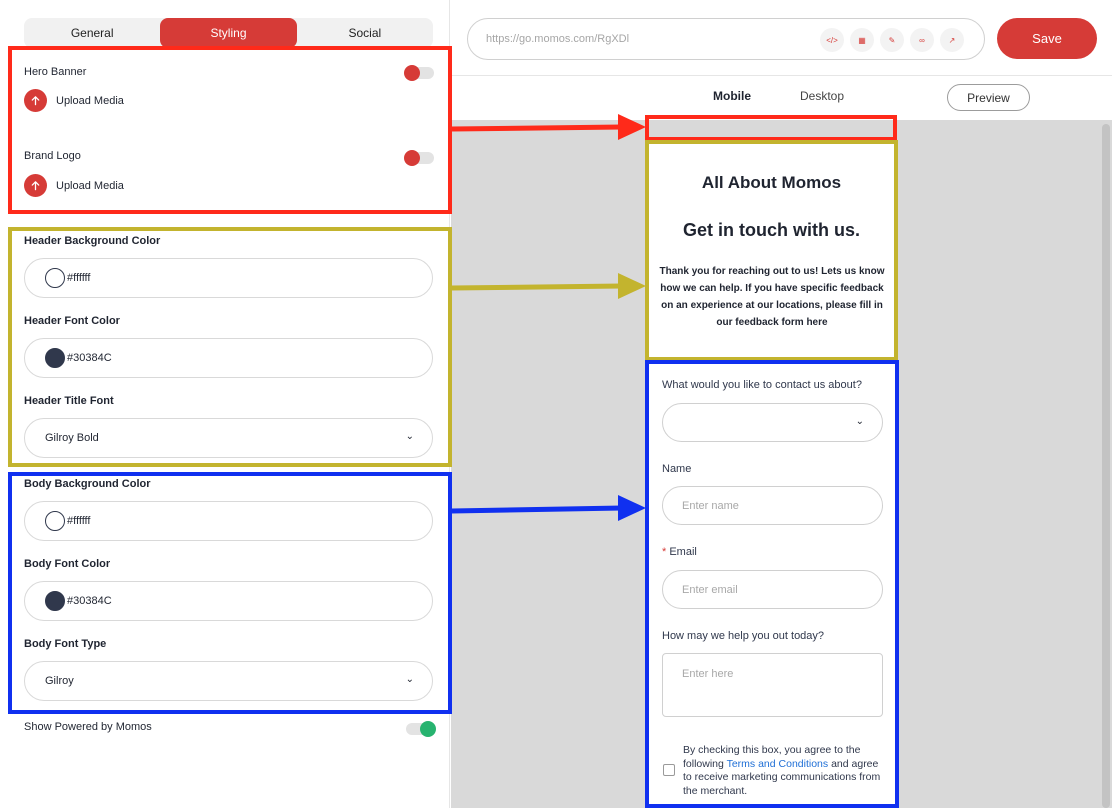 Image resolution: width=1112 pixels, height=808 pixels. What do you see at coordinates (548, 286) in the screenshot?
I see `arrow-olive` at bounding box center [548, 286].